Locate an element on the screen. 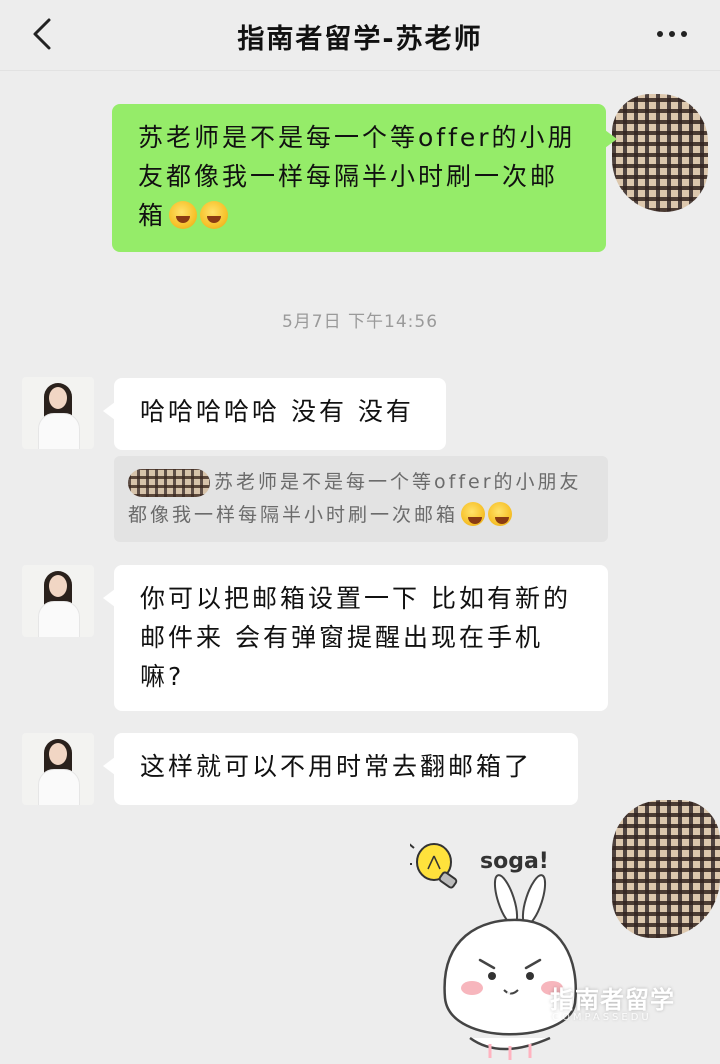 The width and height of the screenshot is (720, 1064). timestamp: 5月7日 下午14:56 is located at coordinates (360, 322).